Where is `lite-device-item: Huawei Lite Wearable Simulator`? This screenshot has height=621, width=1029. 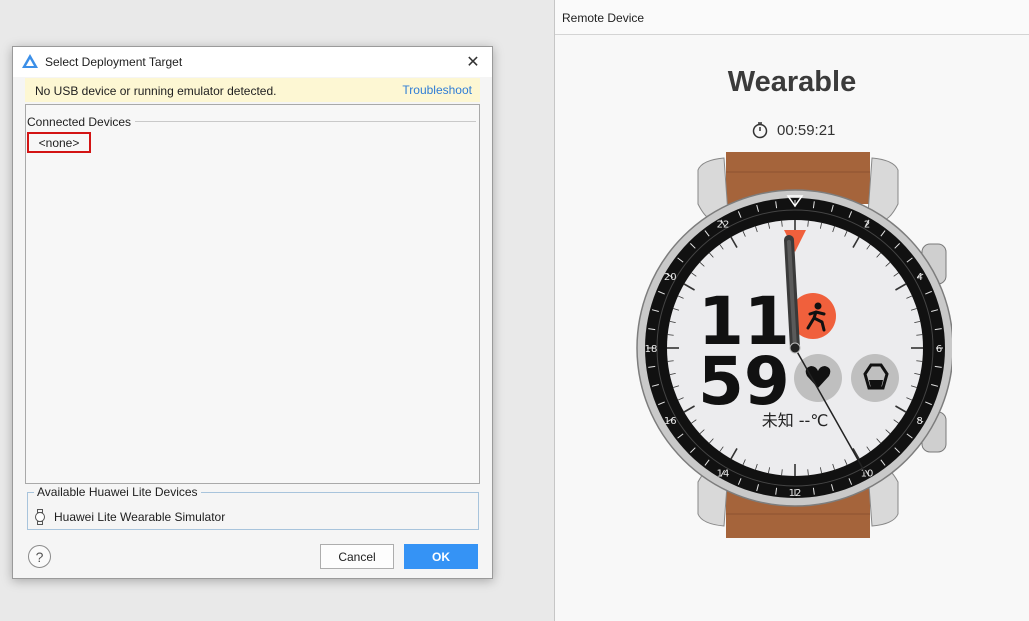 lite-device-item: Huawei Lite Wearable Simulator is located at coordinates (129, 517).